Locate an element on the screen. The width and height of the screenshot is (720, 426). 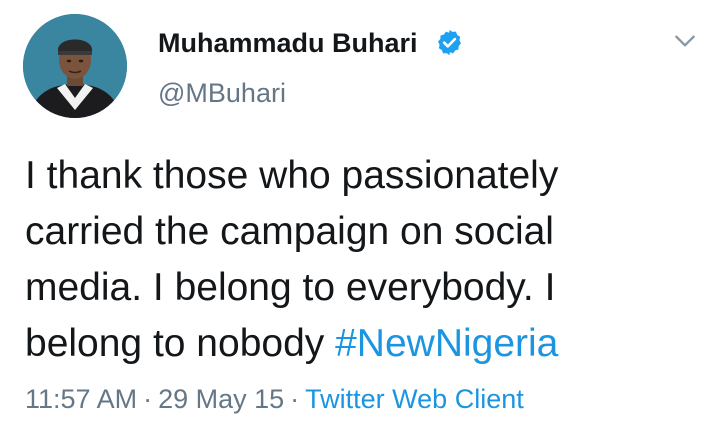
author-display-name: Muhammadu Buhari is located at coordinates (288, 43).